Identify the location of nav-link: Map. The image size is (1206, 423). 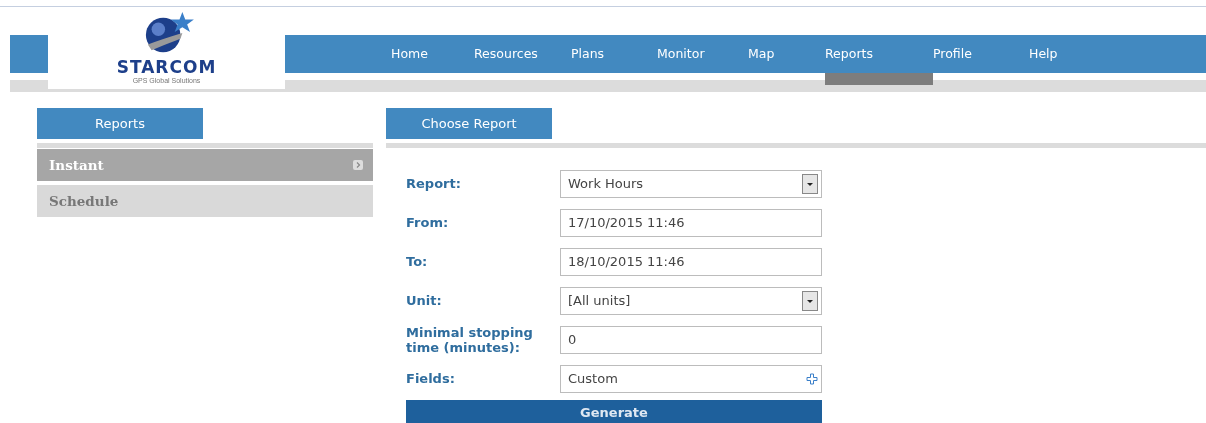
(786, 60).